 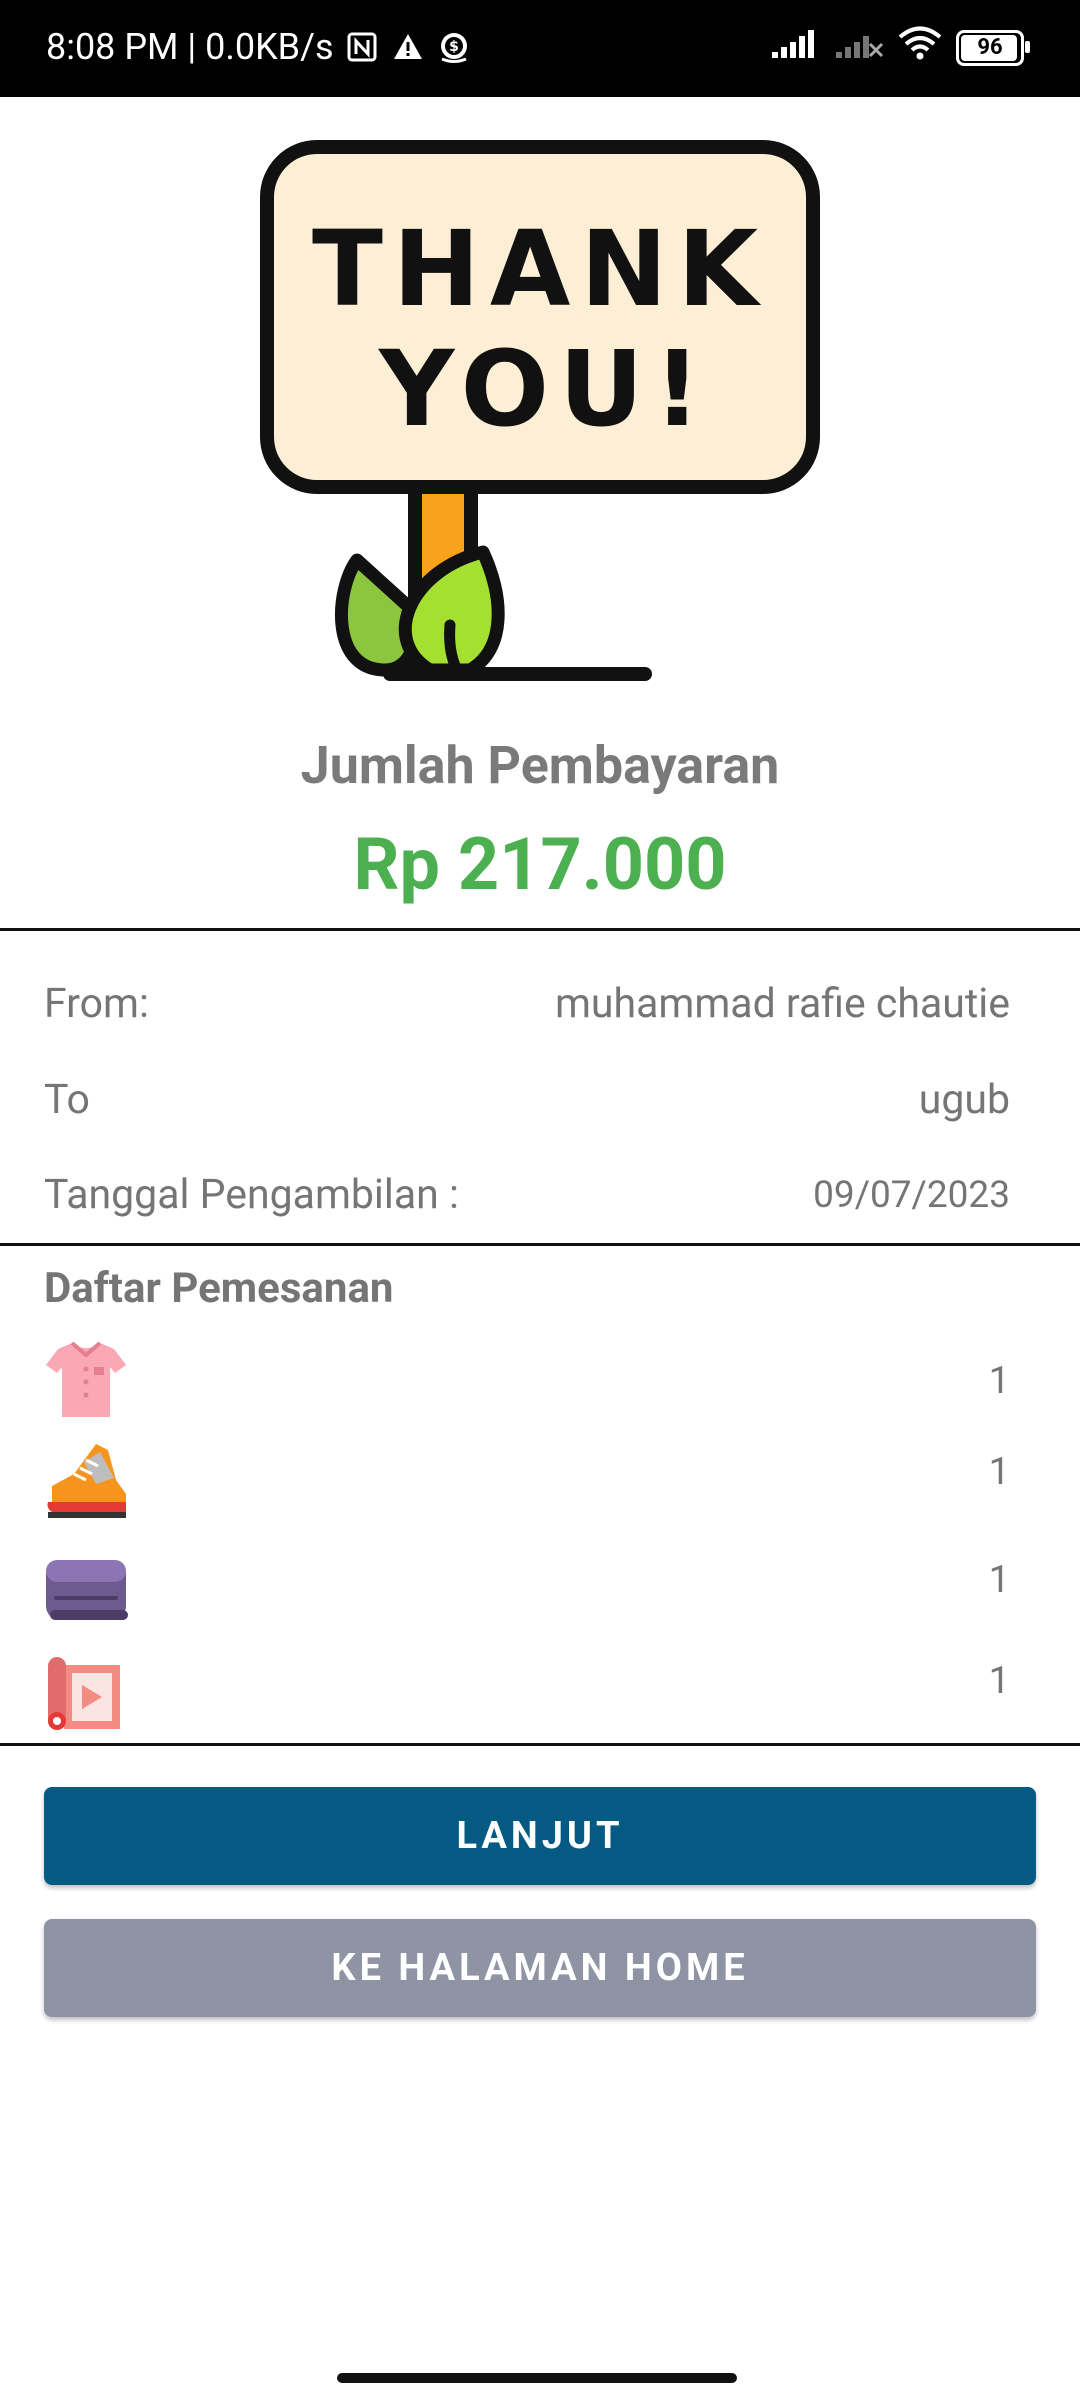 I want to click on shirt-icon, so click(x=86, y=1379).